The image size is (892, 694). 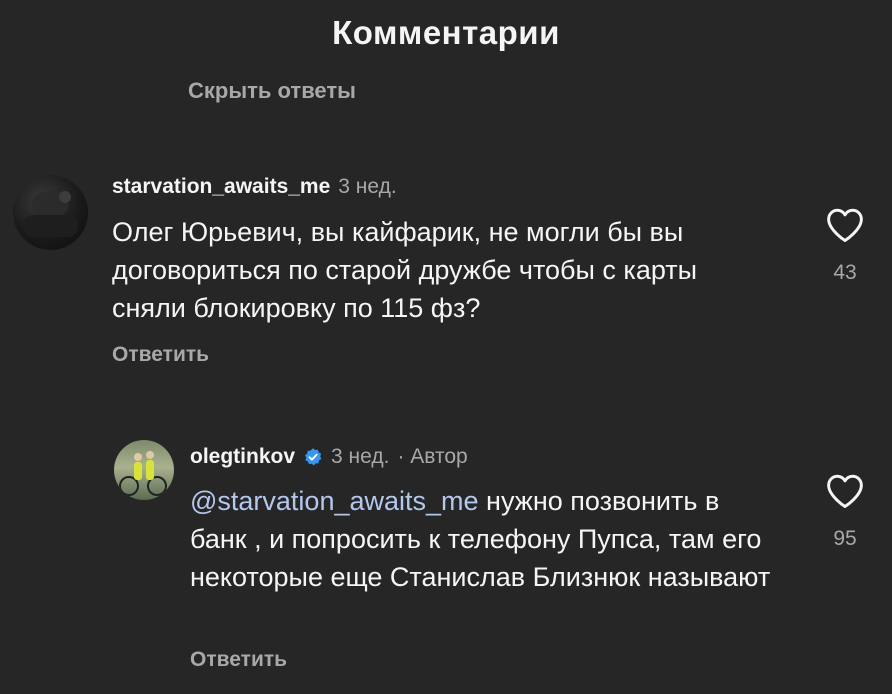 I want to click on like-button: 43, so click(x=845, y=246).